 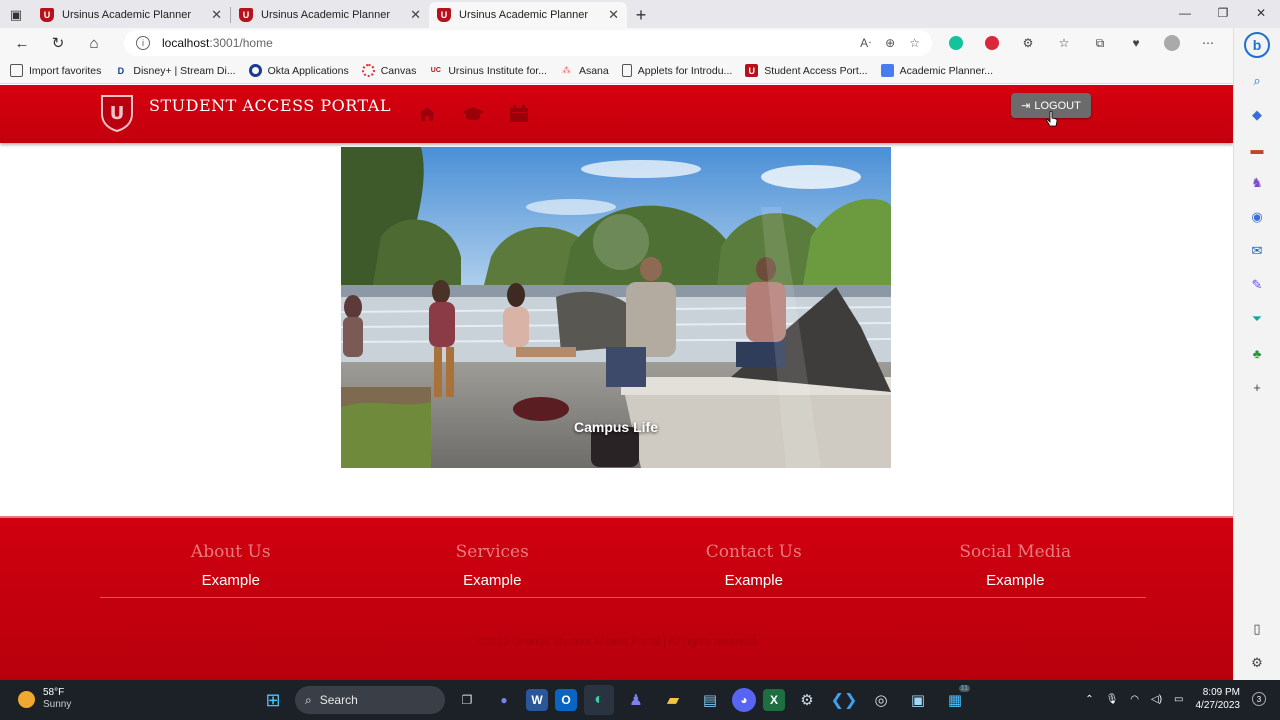 I want to click on weather-desc: Sunny, so click(x=57, y=704).